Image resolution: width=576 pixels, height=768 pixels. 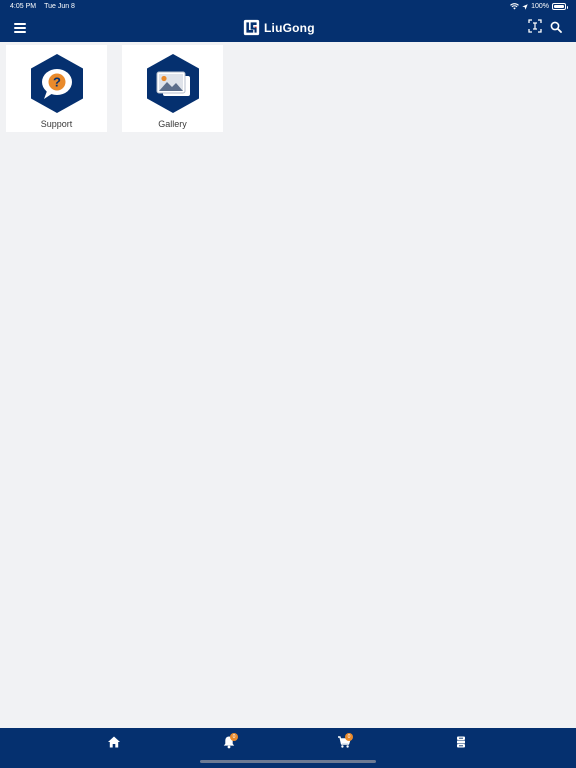 I want to click on location-arrow-icon, so click(x=525, y=6).